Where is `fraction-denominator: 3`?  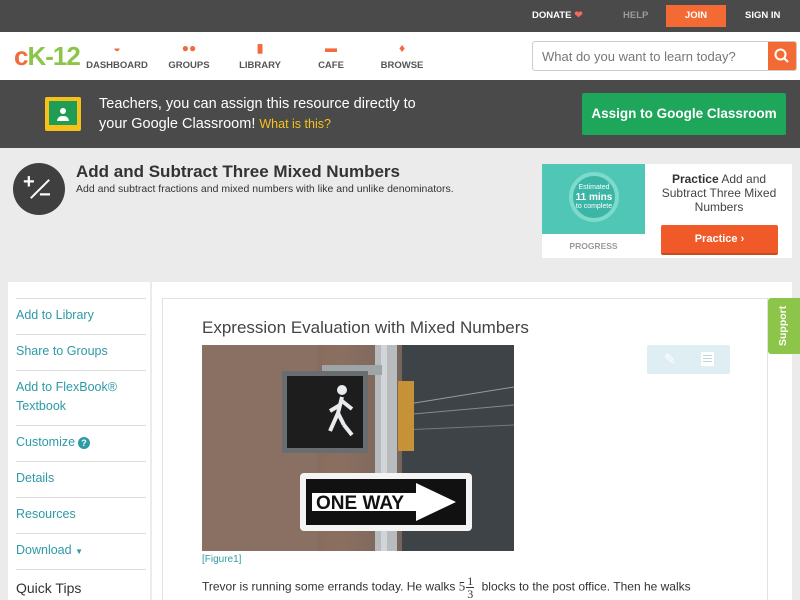 fraction-denominator: 3 is located at coordinates (470, 593).